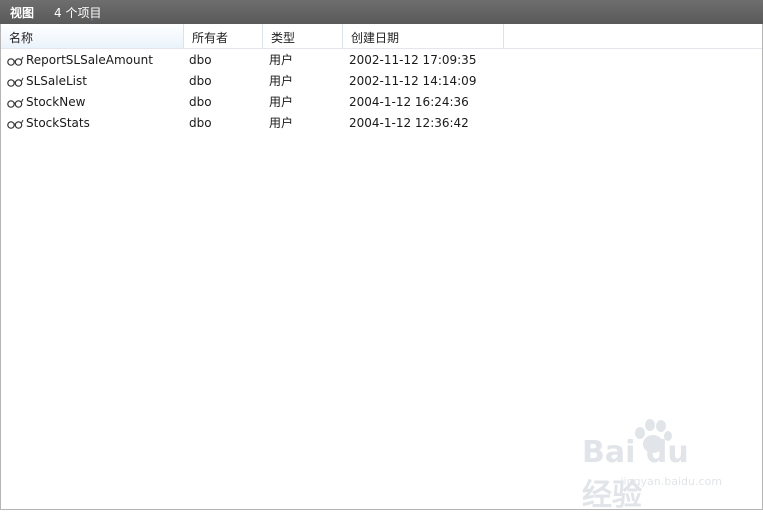 The image size is (763, 514). I want to click on panel-title: 视图, so click(22, 12).